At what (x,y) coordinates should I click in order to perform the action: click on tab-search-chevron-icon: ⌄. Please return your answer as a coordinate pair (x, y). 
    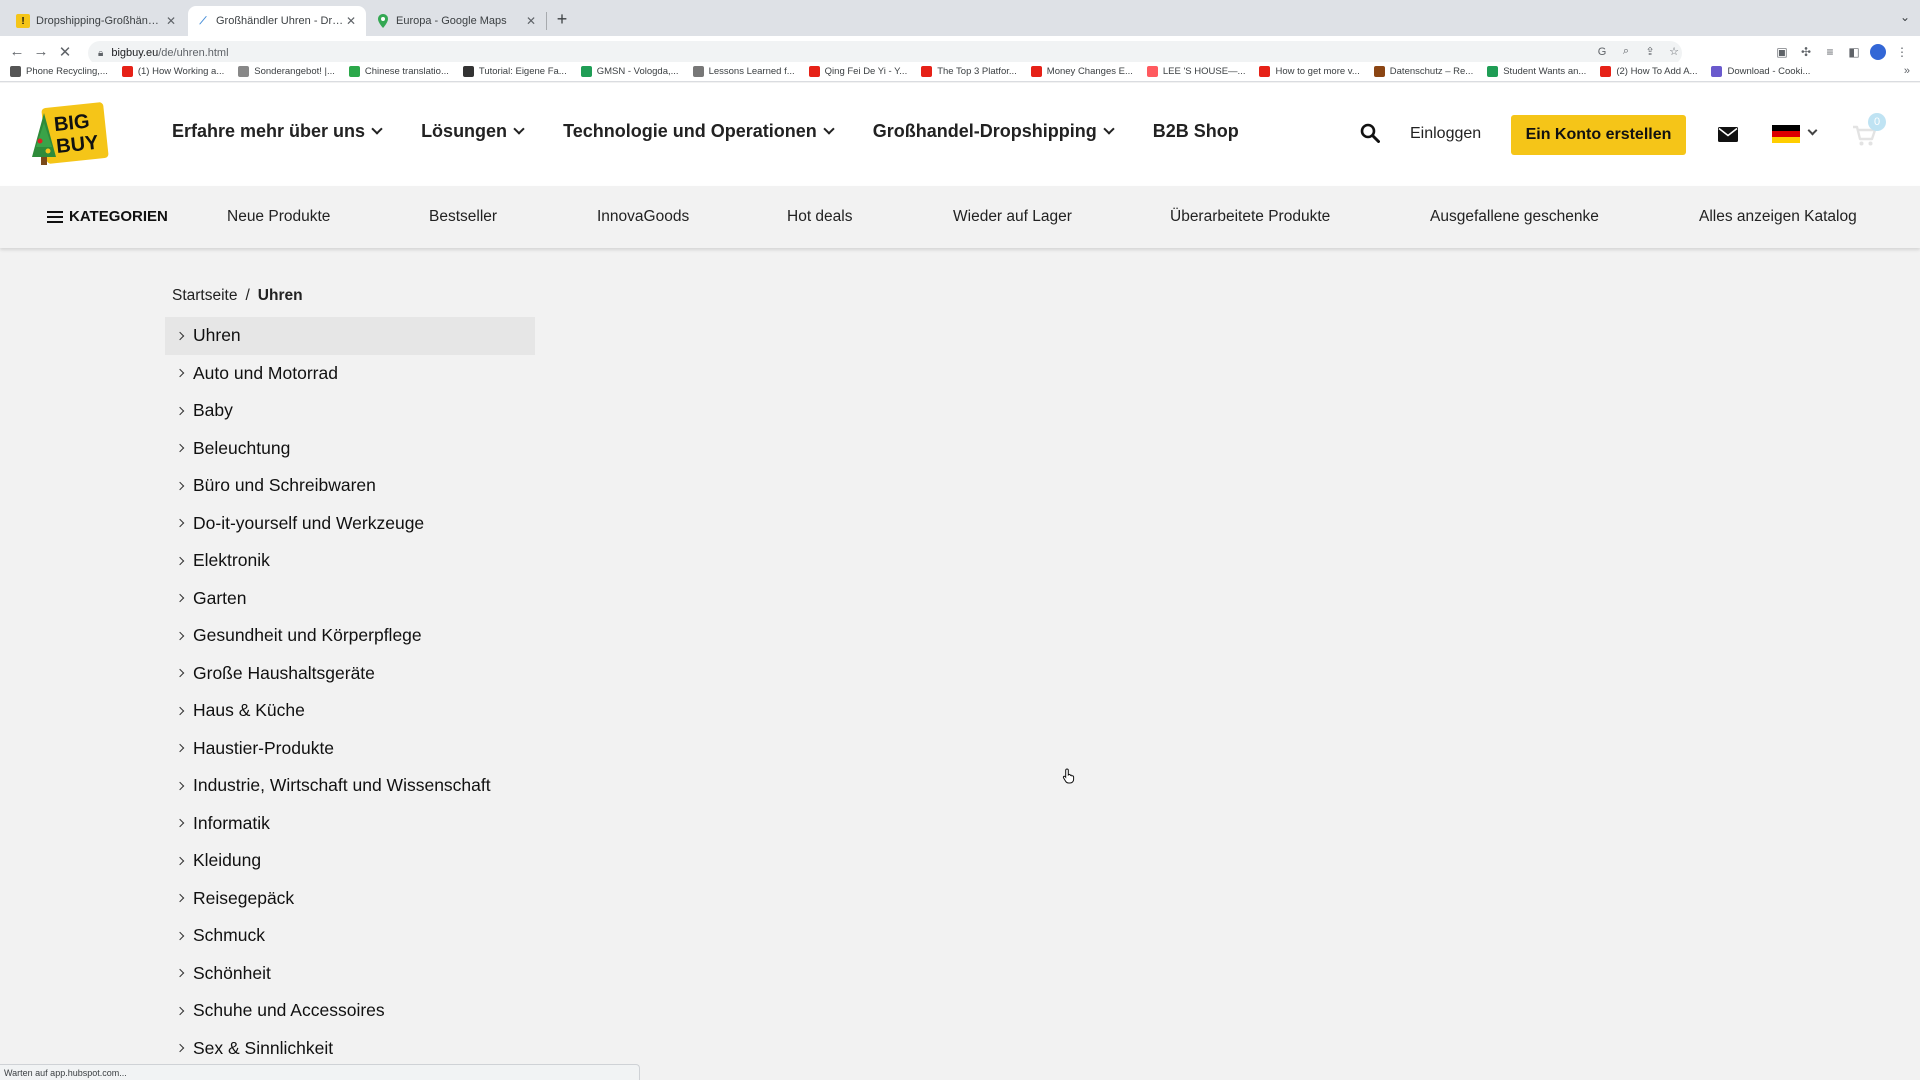
    Looking at the image, I should click on (1905, 17).